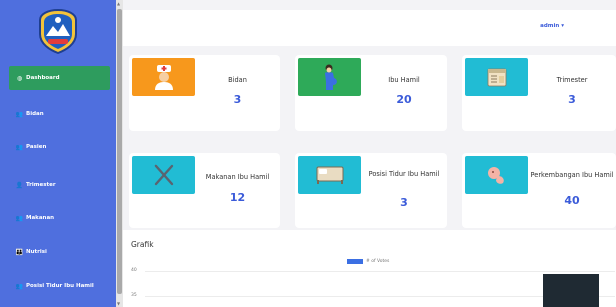 This screenshot has height=307, width=616. I want to click on card-value: 20, so click(404, 99).